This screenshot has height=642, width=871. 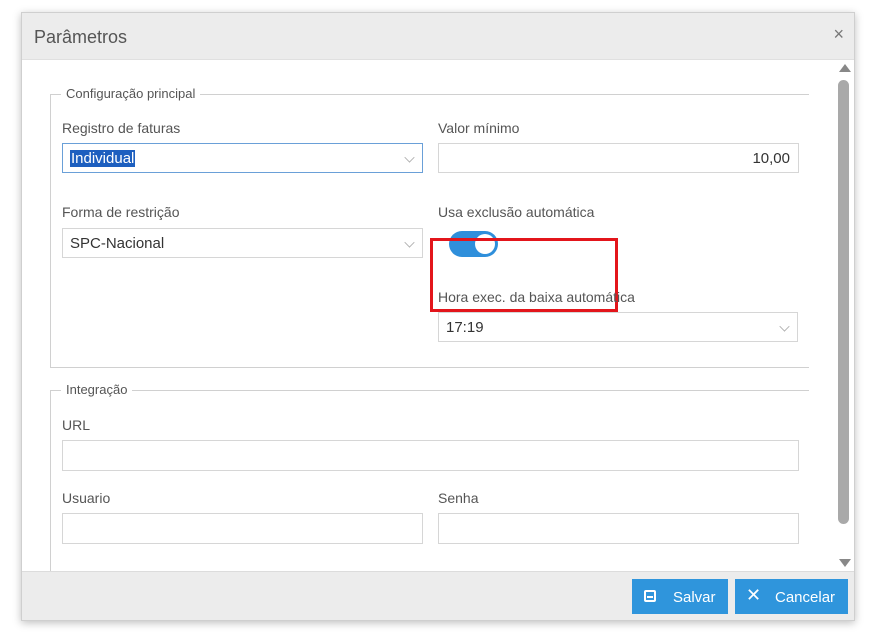 What do you see at coordinates (618, 327) in the screenshot?
I see `hora-exec-select: 17:19` at bounding box center [618, 327].